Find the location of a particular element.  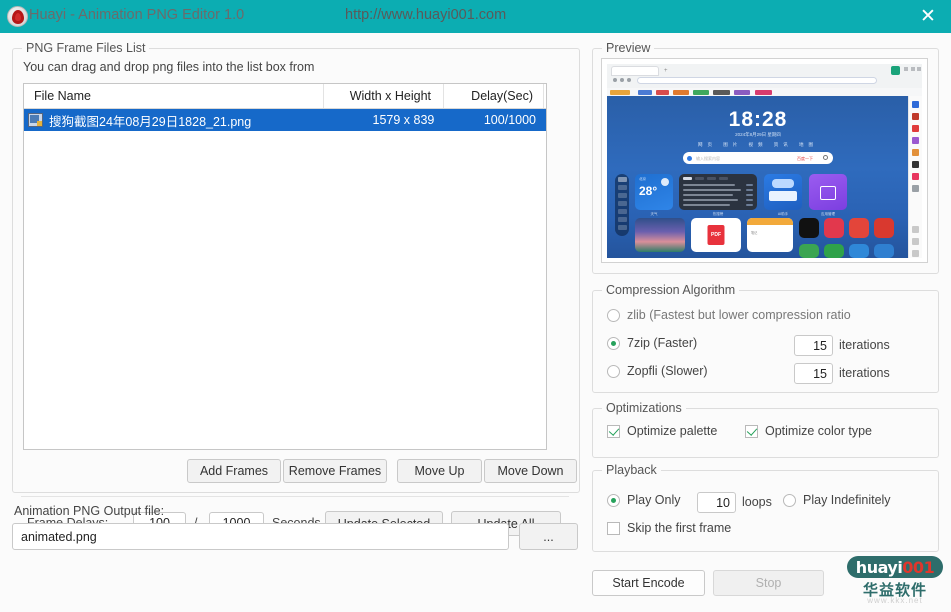

preview-news-caption: 热搜榜 is located at coordinates (718, 214).